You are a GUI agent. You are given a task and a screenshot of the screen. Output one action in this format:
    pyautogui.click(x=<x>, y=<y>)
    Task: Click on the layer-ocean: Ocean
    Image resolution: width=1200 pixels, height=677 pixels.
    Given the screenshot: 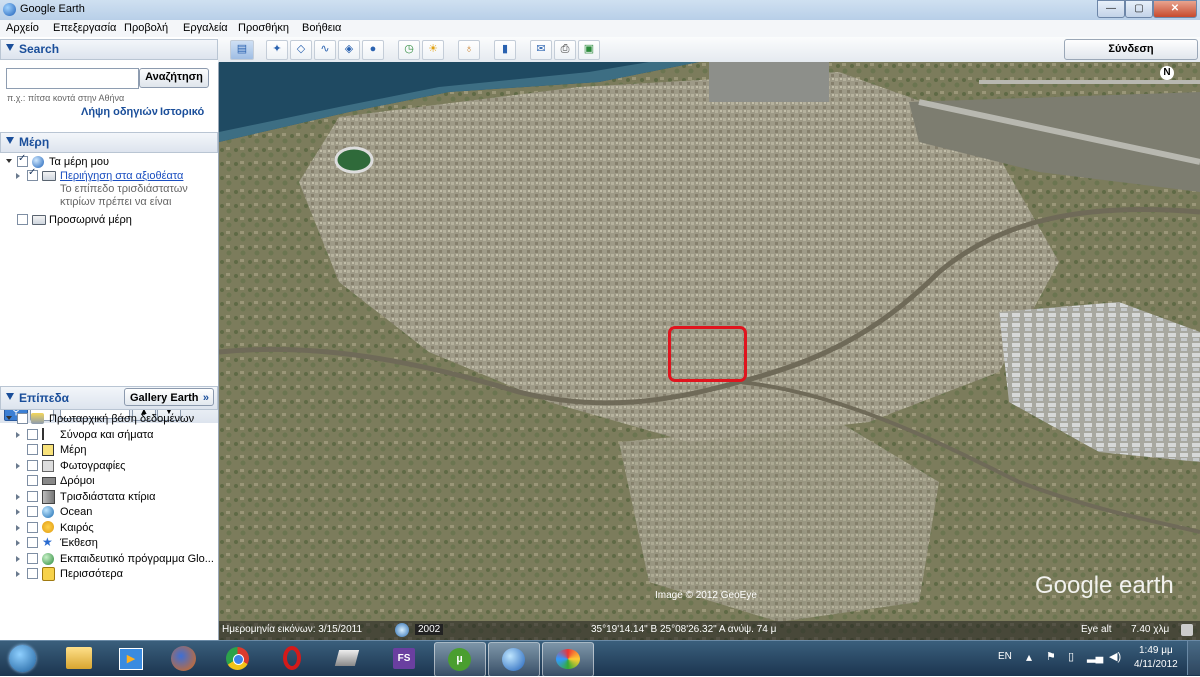 What is the action you would take?
    pyautogui.click(x=108, y=512)
    